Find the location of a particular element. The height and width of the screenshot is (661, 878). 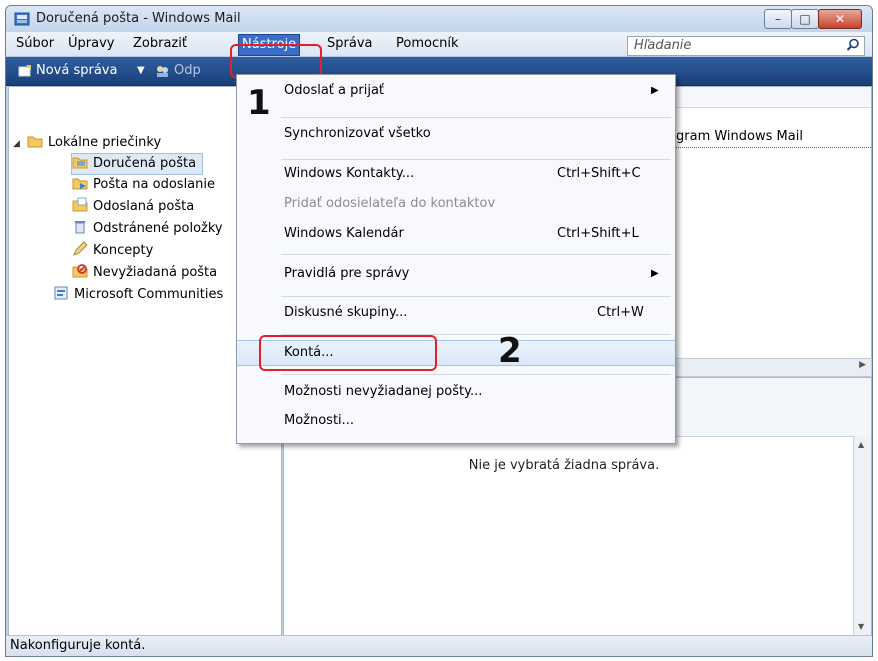

step-1-label: 1 is located at coordinates (259, 103).